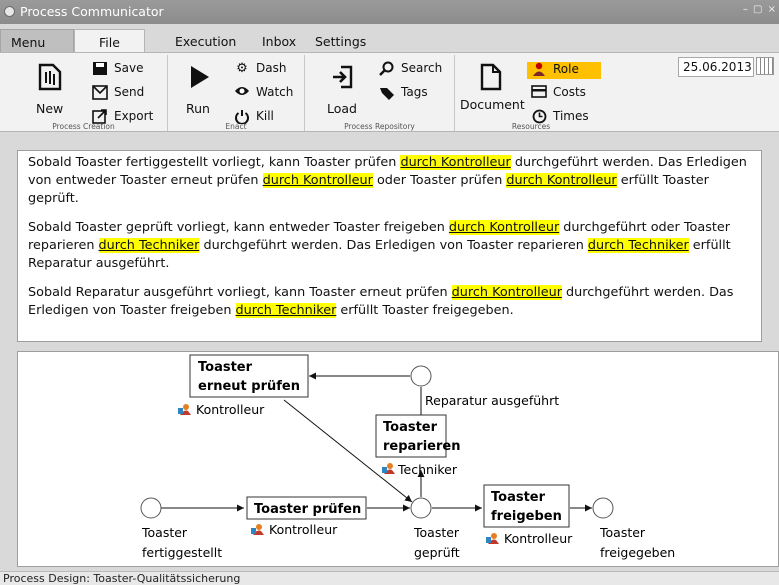 Image resolution: width=779 pixels, height=585 pixels. What do you see at coordinates (242, 92) in the screenshot?
I see `watch-eye-icon` at bounding box center [242, 92].